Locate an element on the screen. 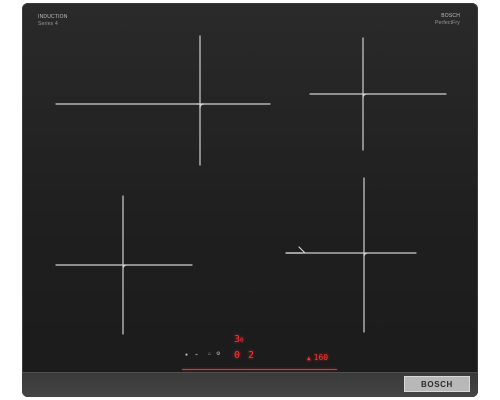  bottom-right-zone-marking is located at coordinates (351, 255).